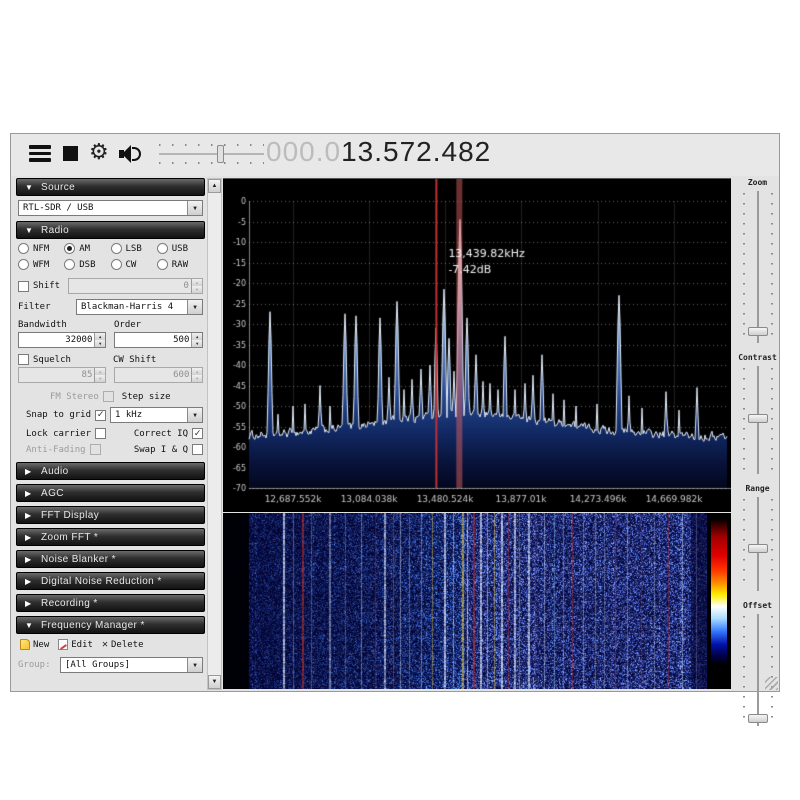  What do you see at coordinates (123, 644) in the screenshot?
I see `delete-button: Delete` at bounding box center [123, 644].